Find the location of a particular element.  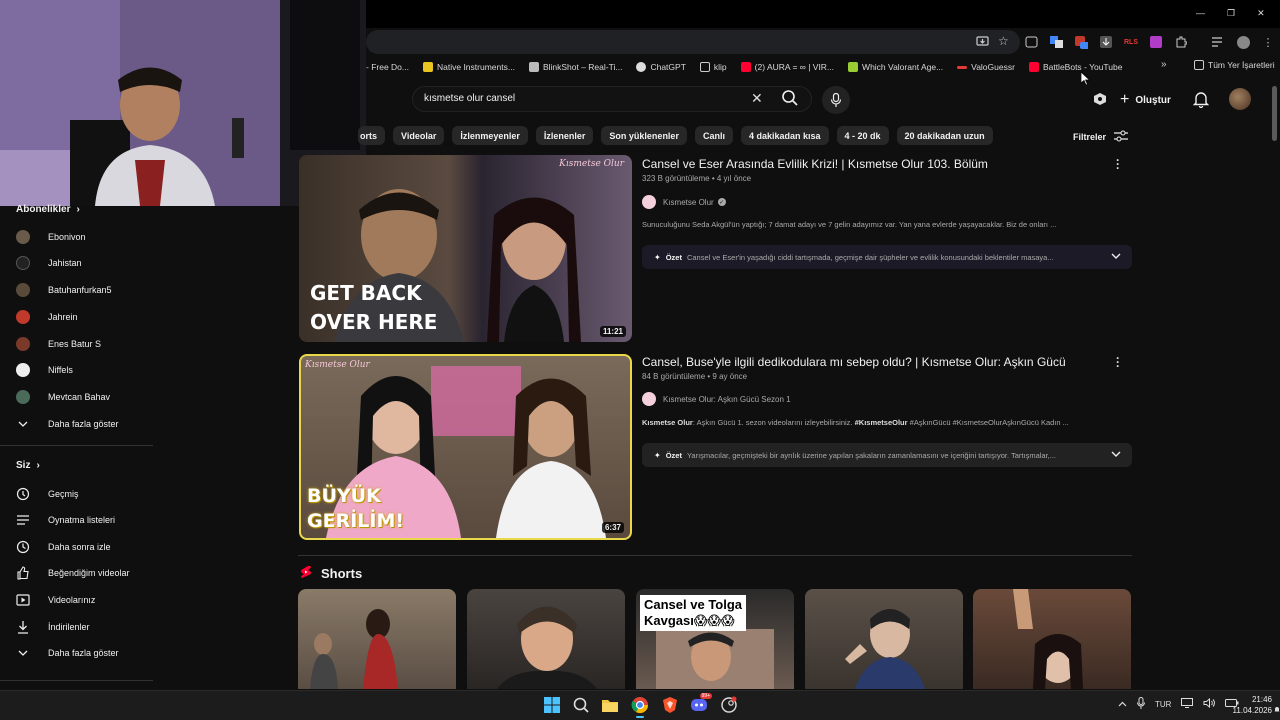

section-divider is located at coordinates (715, 555).